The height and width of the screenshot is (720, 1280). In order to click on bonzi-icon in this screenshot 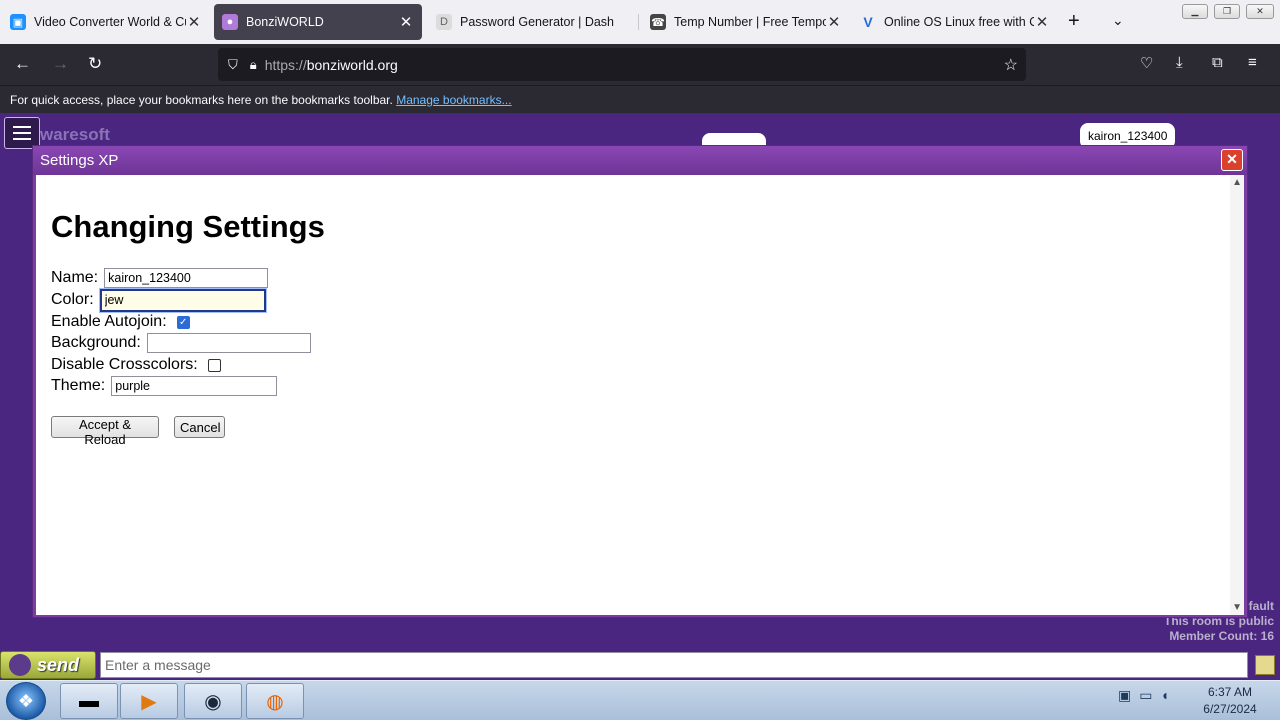, I will do `click(20, 665)`.